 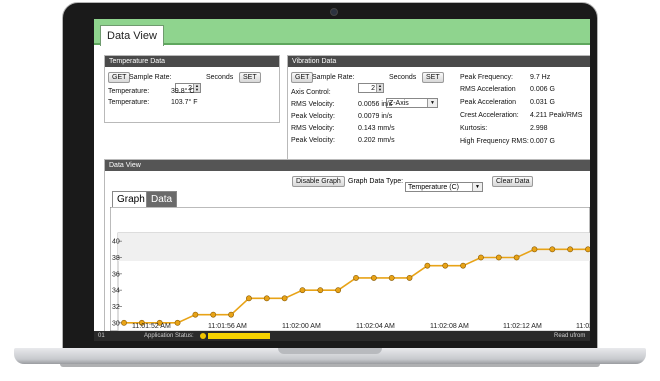 I want to click on metric-label: Peak Frequency:, so click(x=486, y=77).